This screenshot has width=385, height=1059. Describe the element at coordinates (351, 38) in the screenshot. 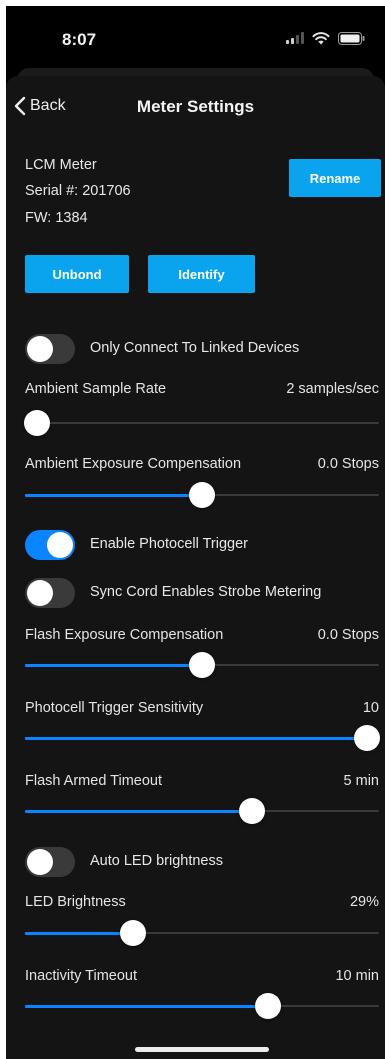

I see `battery-icon` at that location.